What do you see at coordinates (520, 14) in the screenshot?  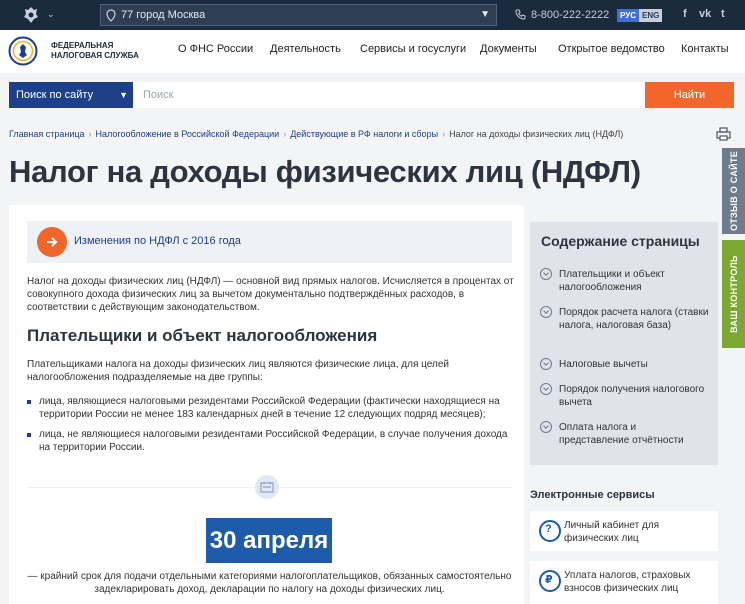 I see `phone-icon` at bounding box center [520, 14].